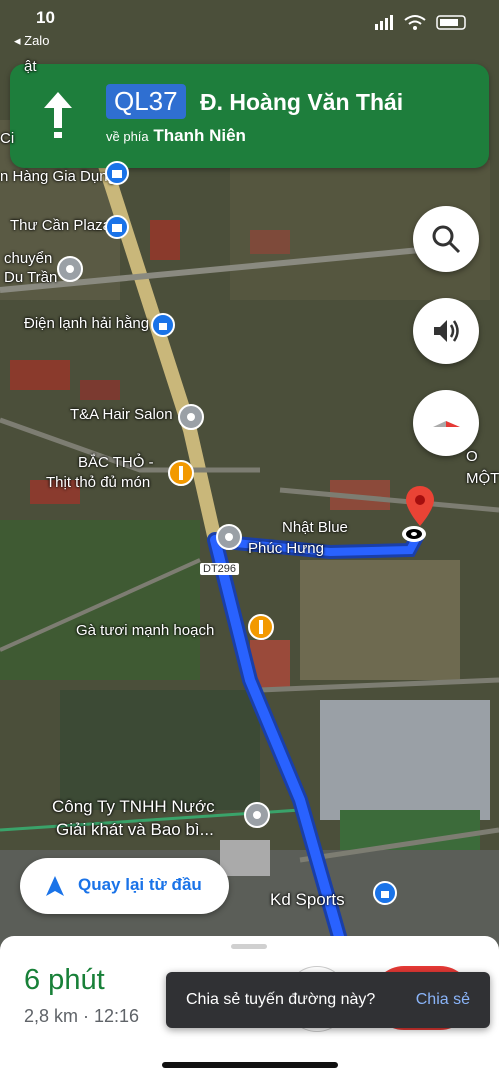 This screenshot has width=499, height=1080. I want to click on sound-button, so click(446, 331).